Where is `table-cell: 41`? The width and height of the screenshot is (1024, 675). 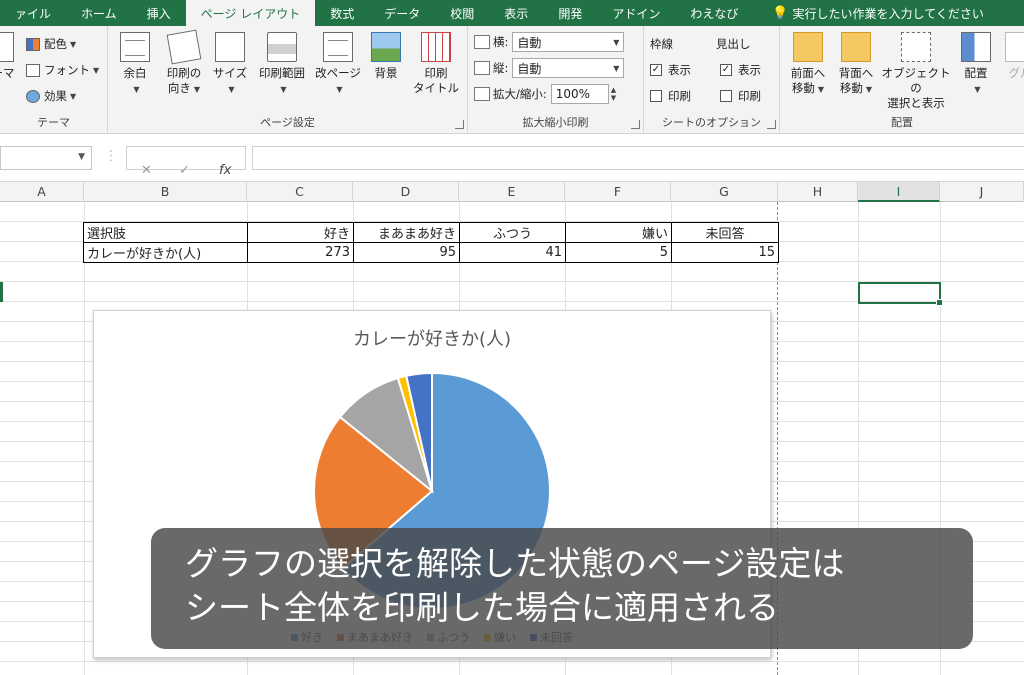
table-cell: 41 is located at coordinates (512, 252).